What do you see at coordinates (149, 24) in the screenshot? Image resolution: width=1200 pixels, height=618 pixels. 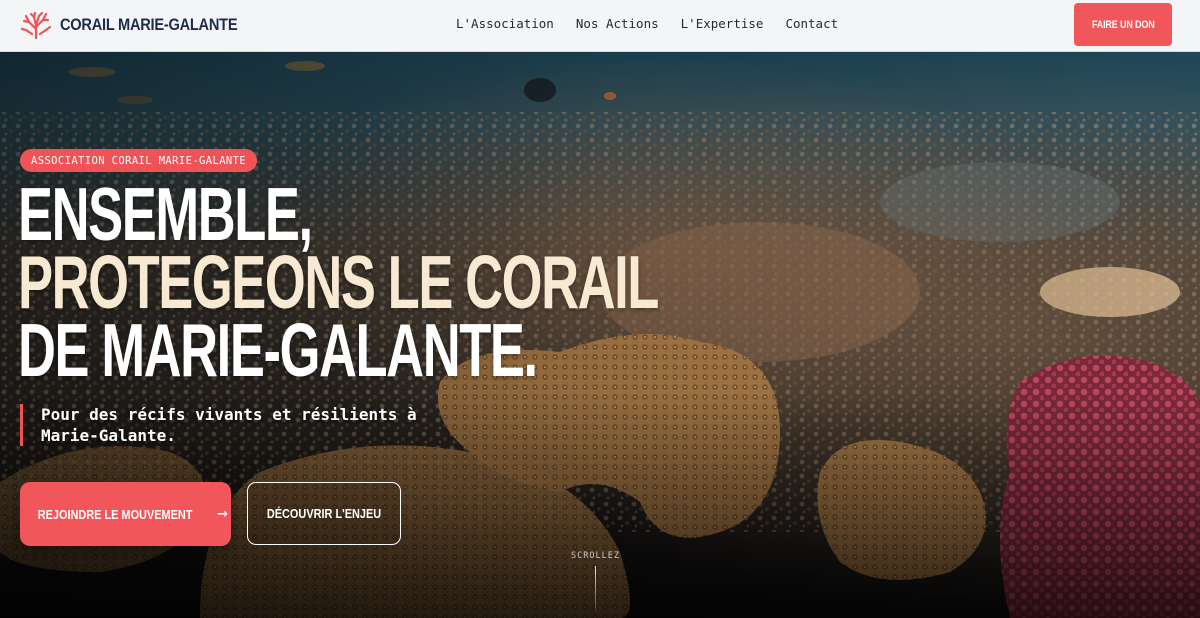 I see `brand-name: CORAIL MARIE-GALANTE` at bounding box center [149, 24].